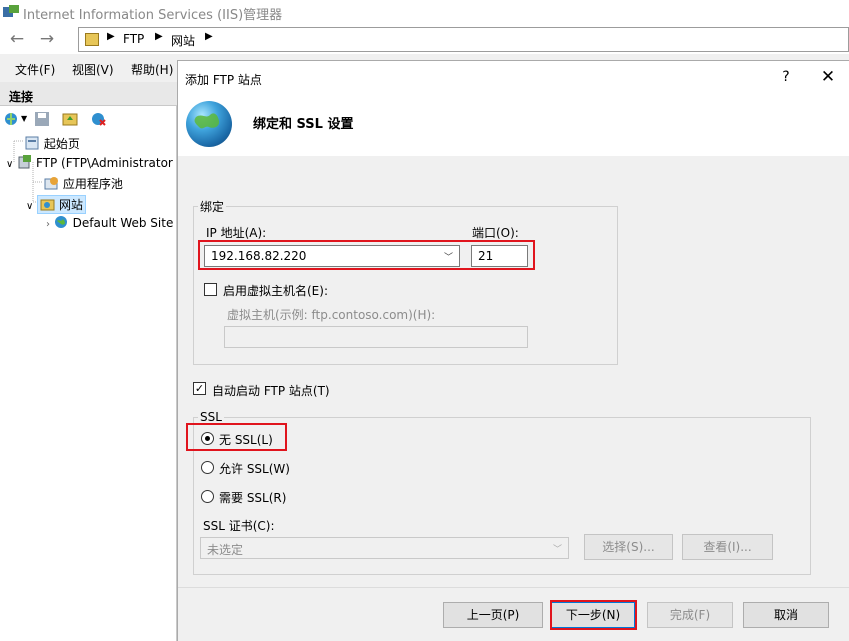  Describe the element at coordinates (48, 224) in the screenshot. I see `expand-chevron-icon: ›` at that location.